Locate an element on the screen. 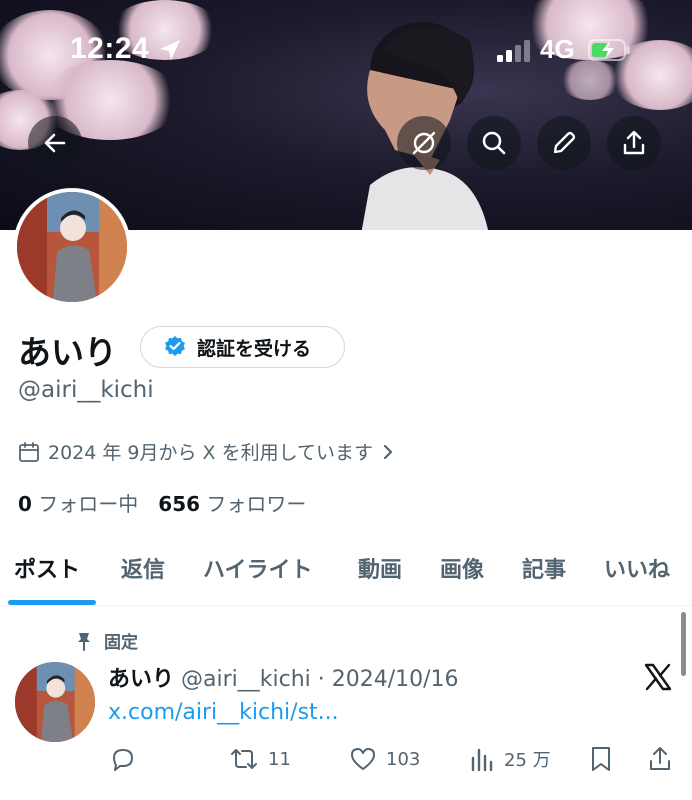  joined-date-row: 2024 年 9月から X を利用しています is located at coordinates (206, 451).